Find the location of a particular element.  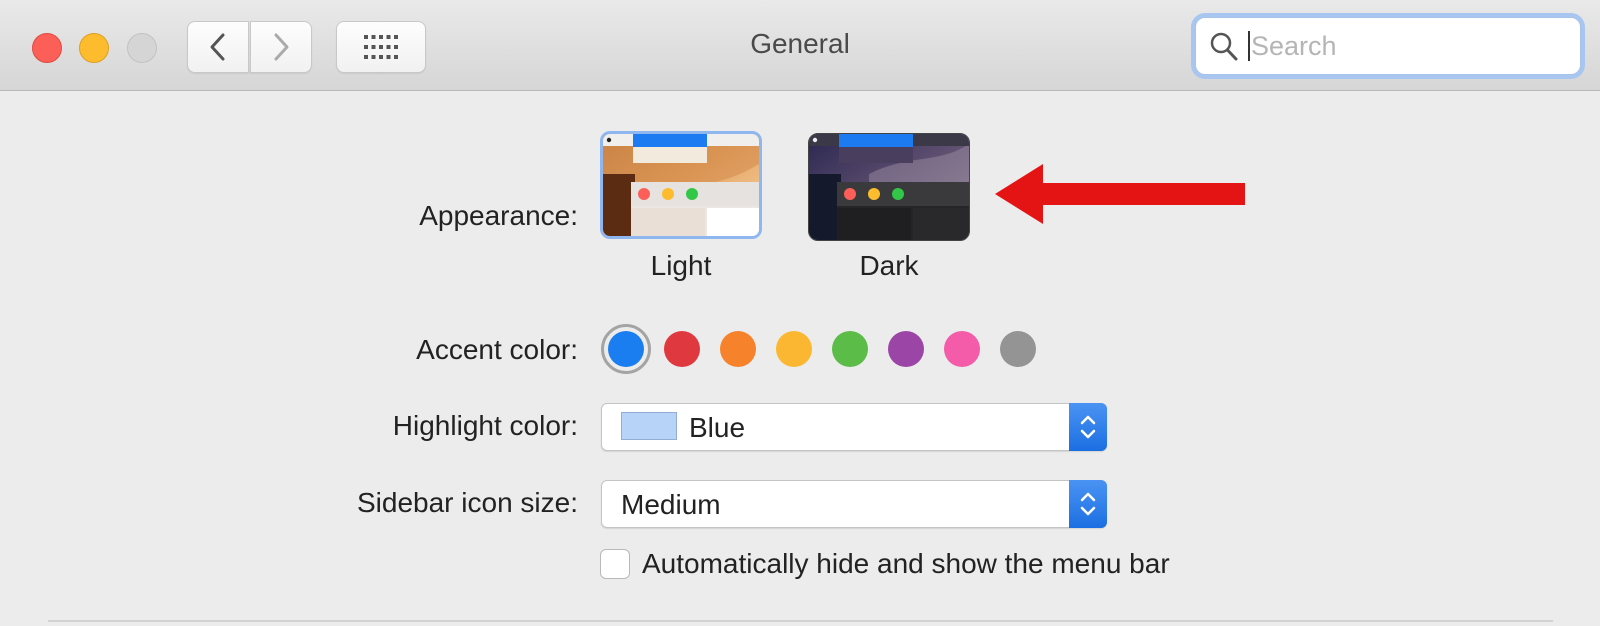

window-toolbar: General is located at coordinates (800, 45).